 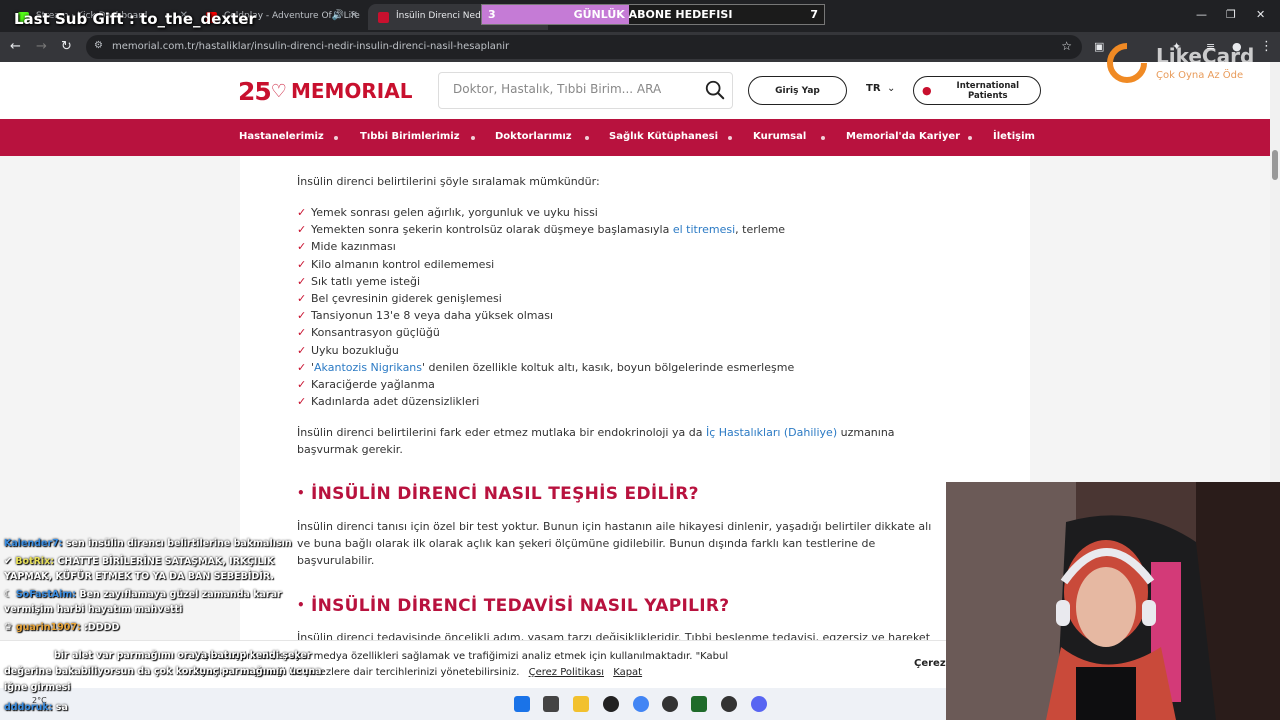 I want to click on memorial-favicon-icon, so click(x=383, y=17).